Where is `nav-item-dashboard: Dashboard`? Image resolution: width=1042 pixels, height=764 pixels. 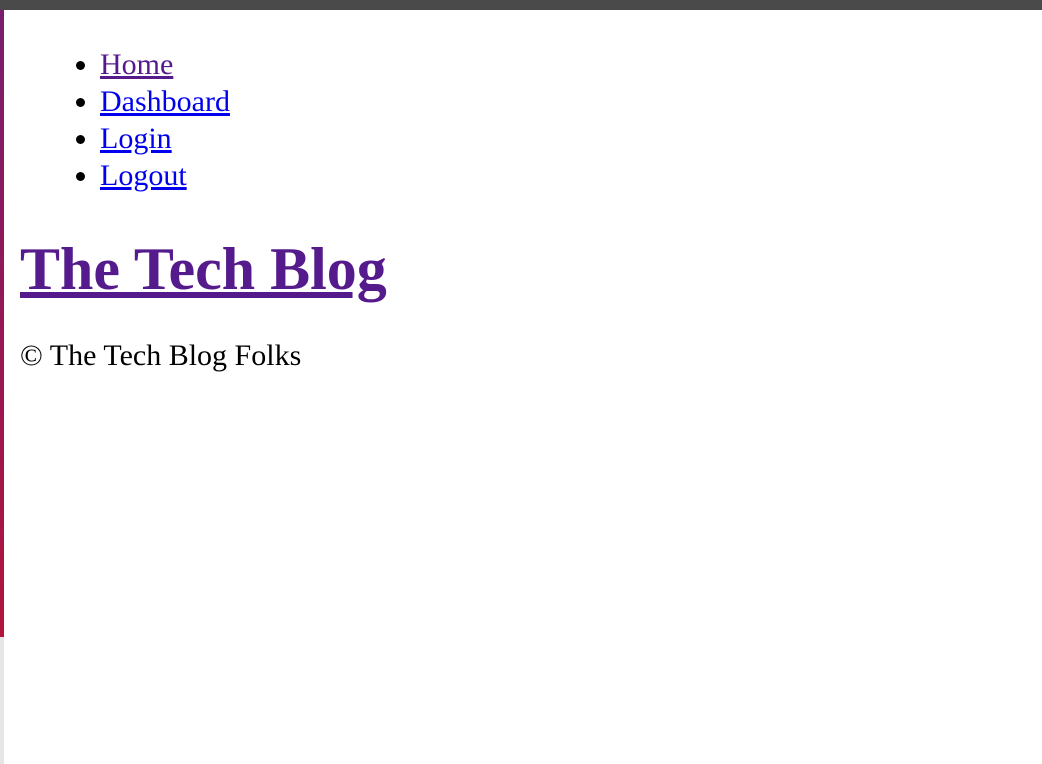 nav-item-dashboard: Dashboard is located at coordinates (571, 101).